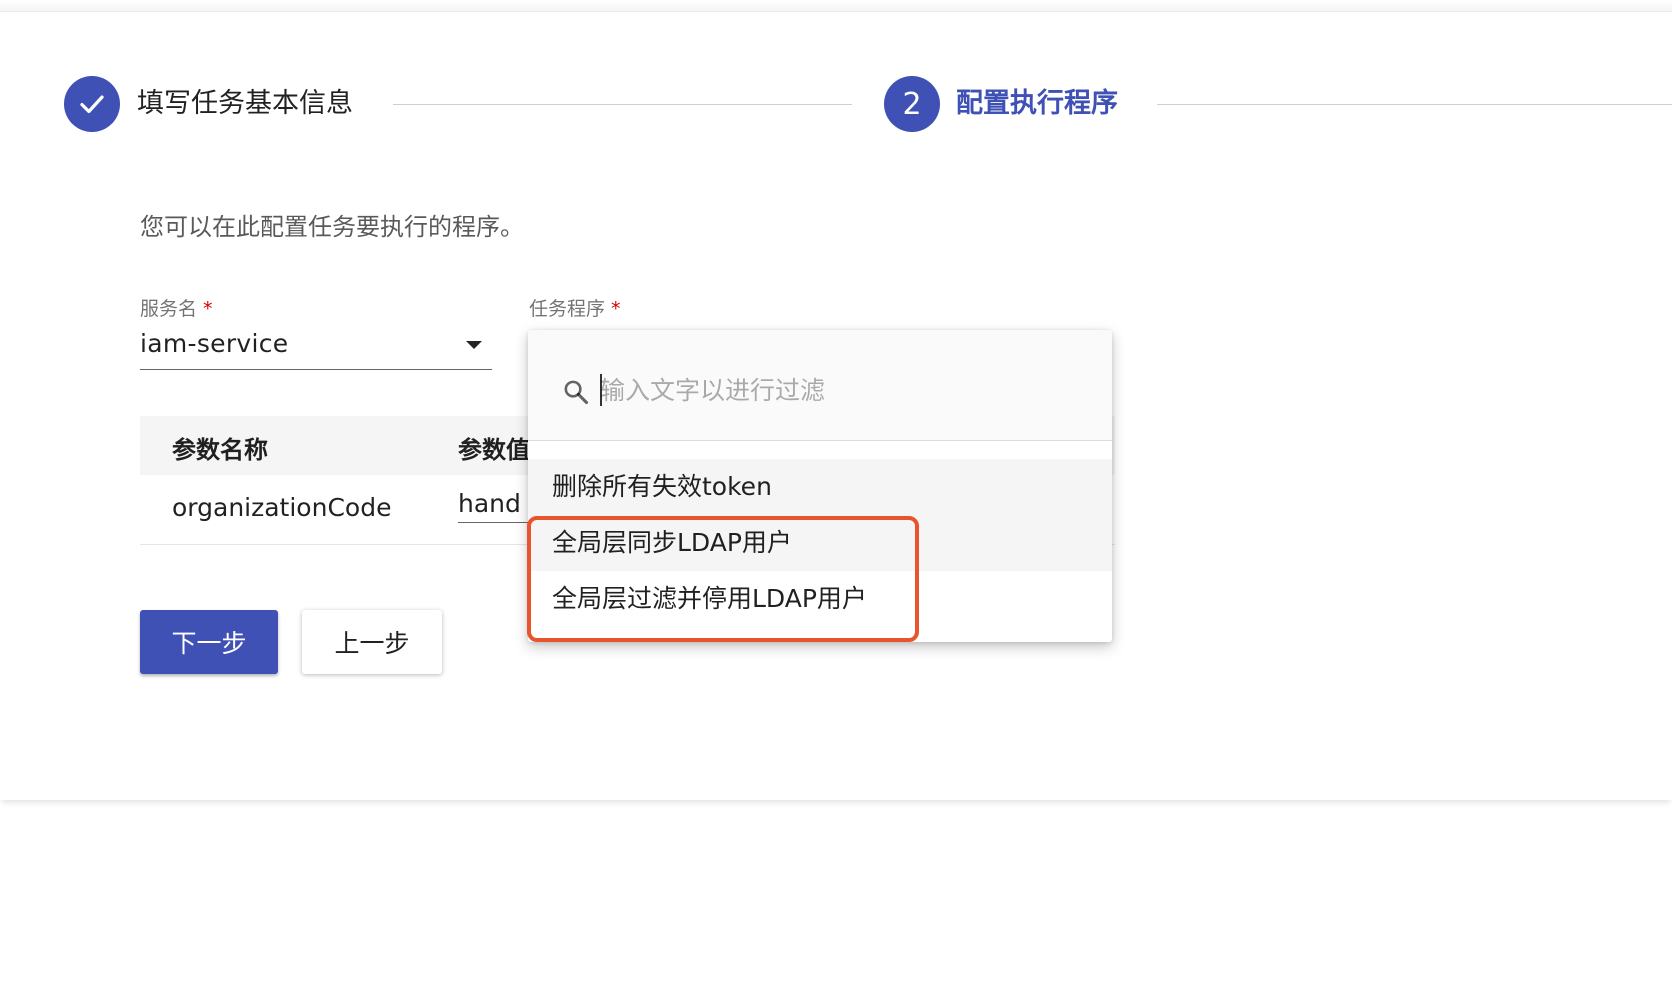  What do you see at coordinates (567, 309) in the screenshot?
I see `task-program-label-text: 任务程序` at bounding box center [567, 309].